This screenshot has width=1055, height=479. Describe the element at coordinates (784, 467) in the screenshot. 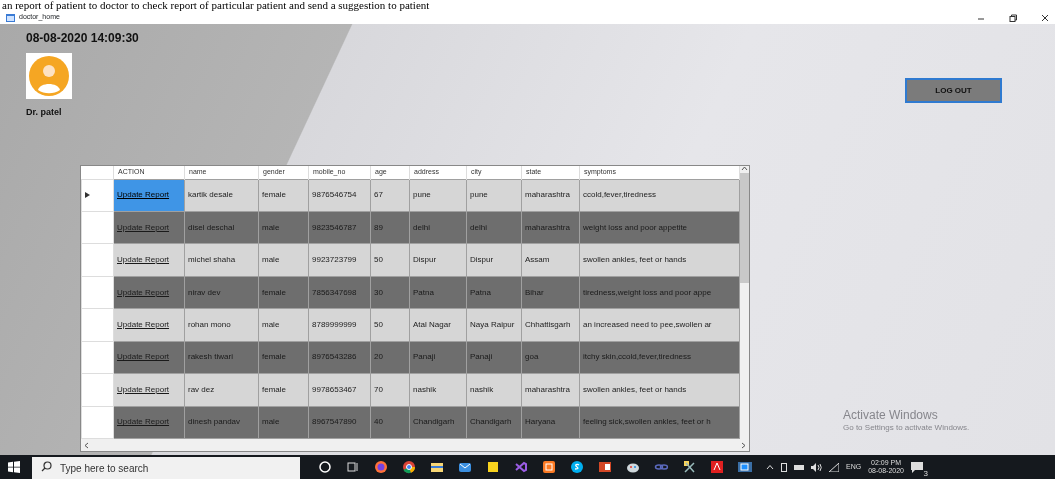

I see `battery-icon` at that location.